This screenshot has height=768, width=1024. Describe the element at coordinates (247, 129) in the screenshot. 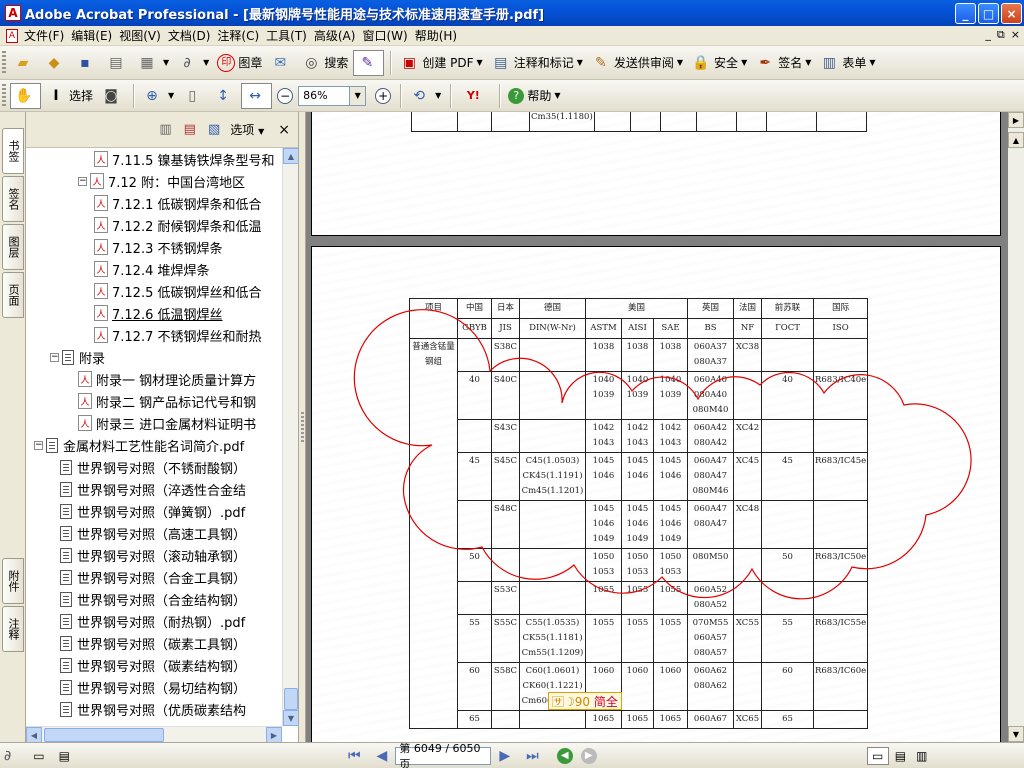

I see `options-menu: 选项 ▼` at that location.